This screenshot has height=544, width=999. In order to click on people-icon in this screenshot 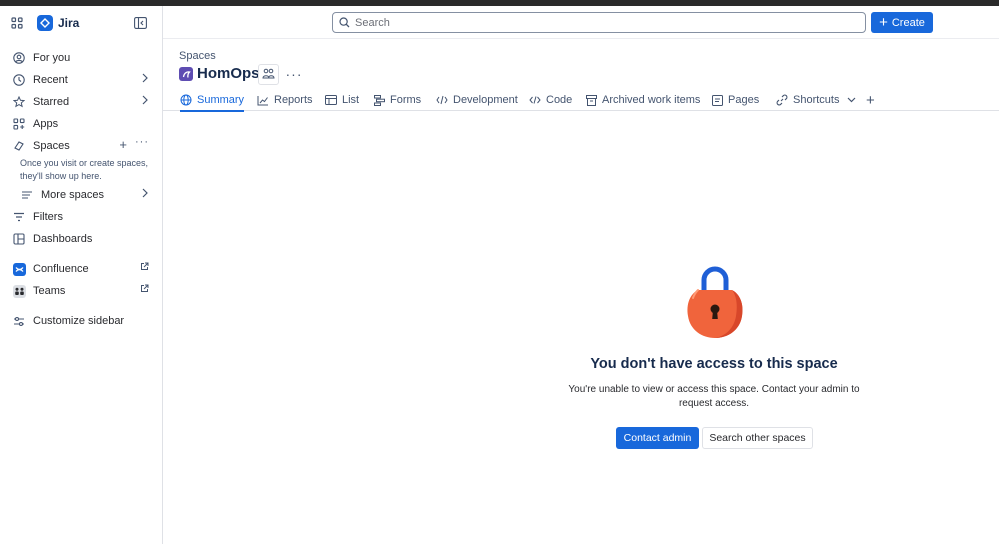, I will do `click(268, 75)`.